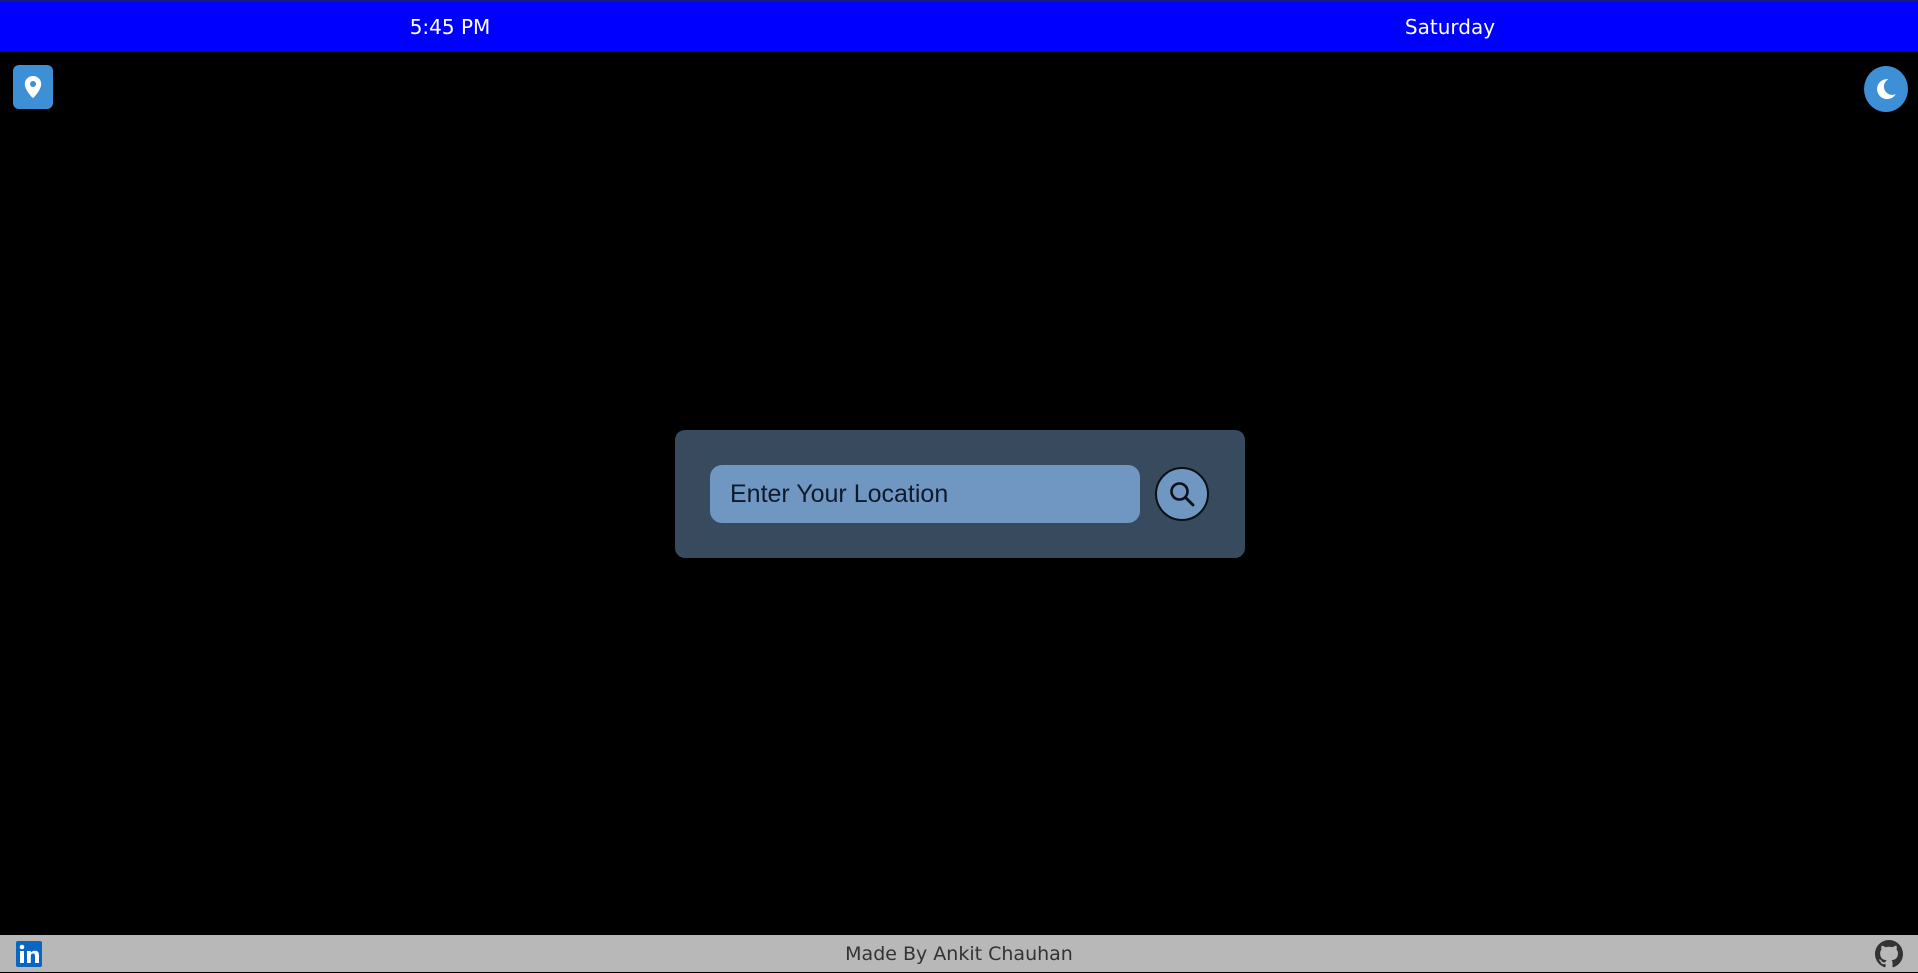 Image resolution: width=1918 pixels, height=973 pixels. Describe the element at coordinates (1450, 27) in the screenshot. I see `current-day: Saturday` at that location.